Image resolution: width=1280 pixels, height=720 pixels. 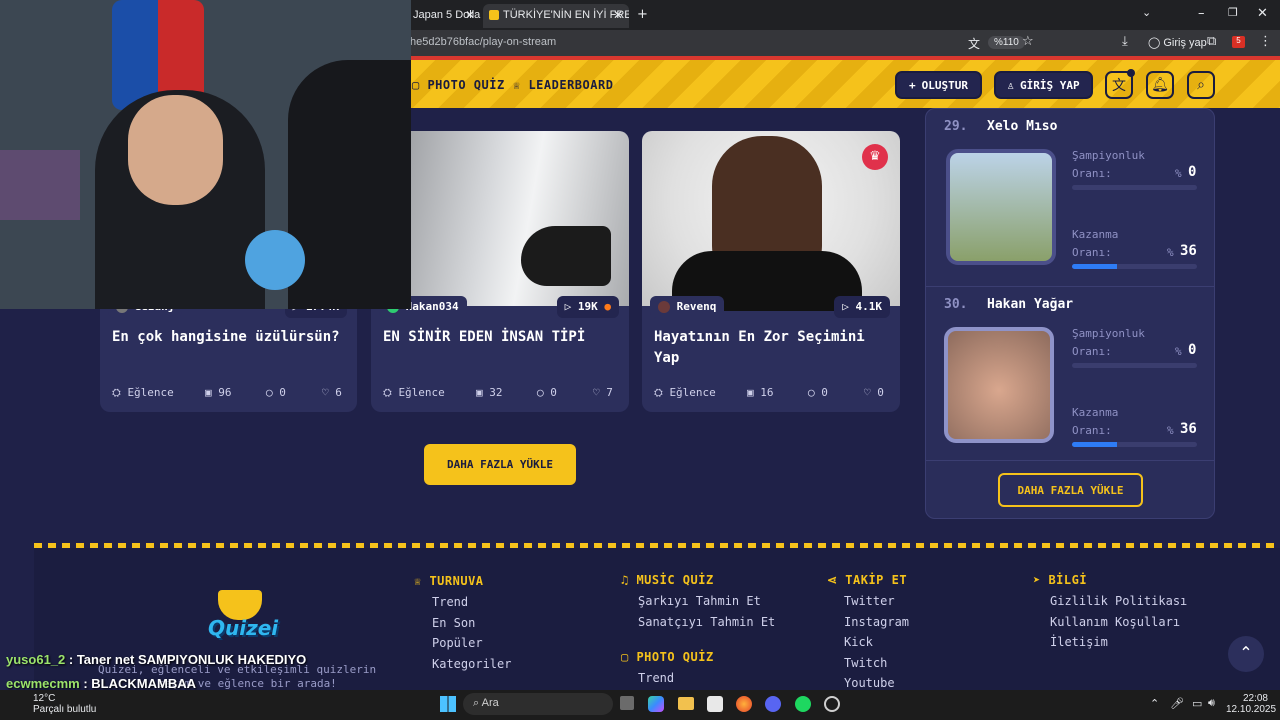 What do you see at coordinates (744, 704) in the screenshot?
I see `firefox-icon` at bounding box center [744, 704].